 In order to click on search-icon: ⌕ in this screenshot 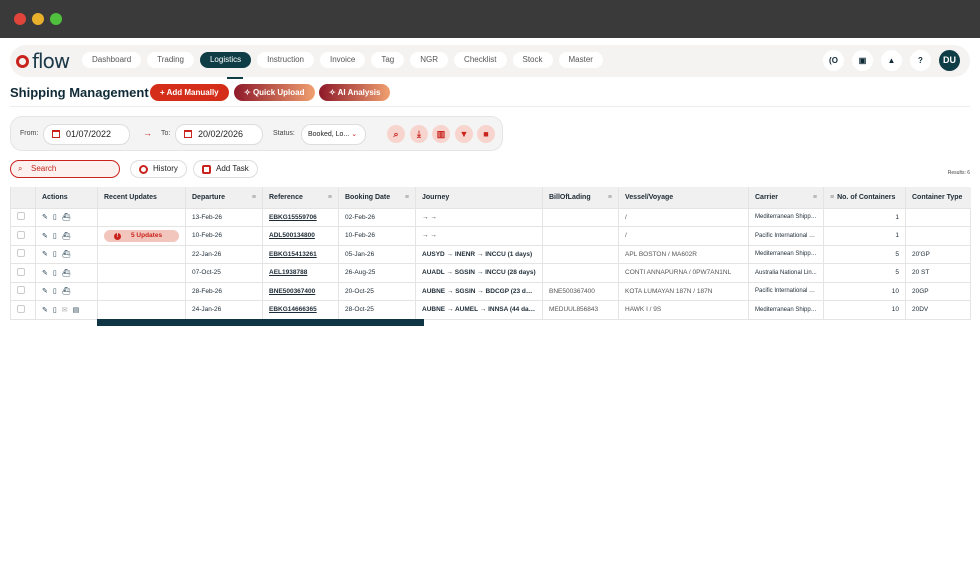, I will do `click(396, 134)`.